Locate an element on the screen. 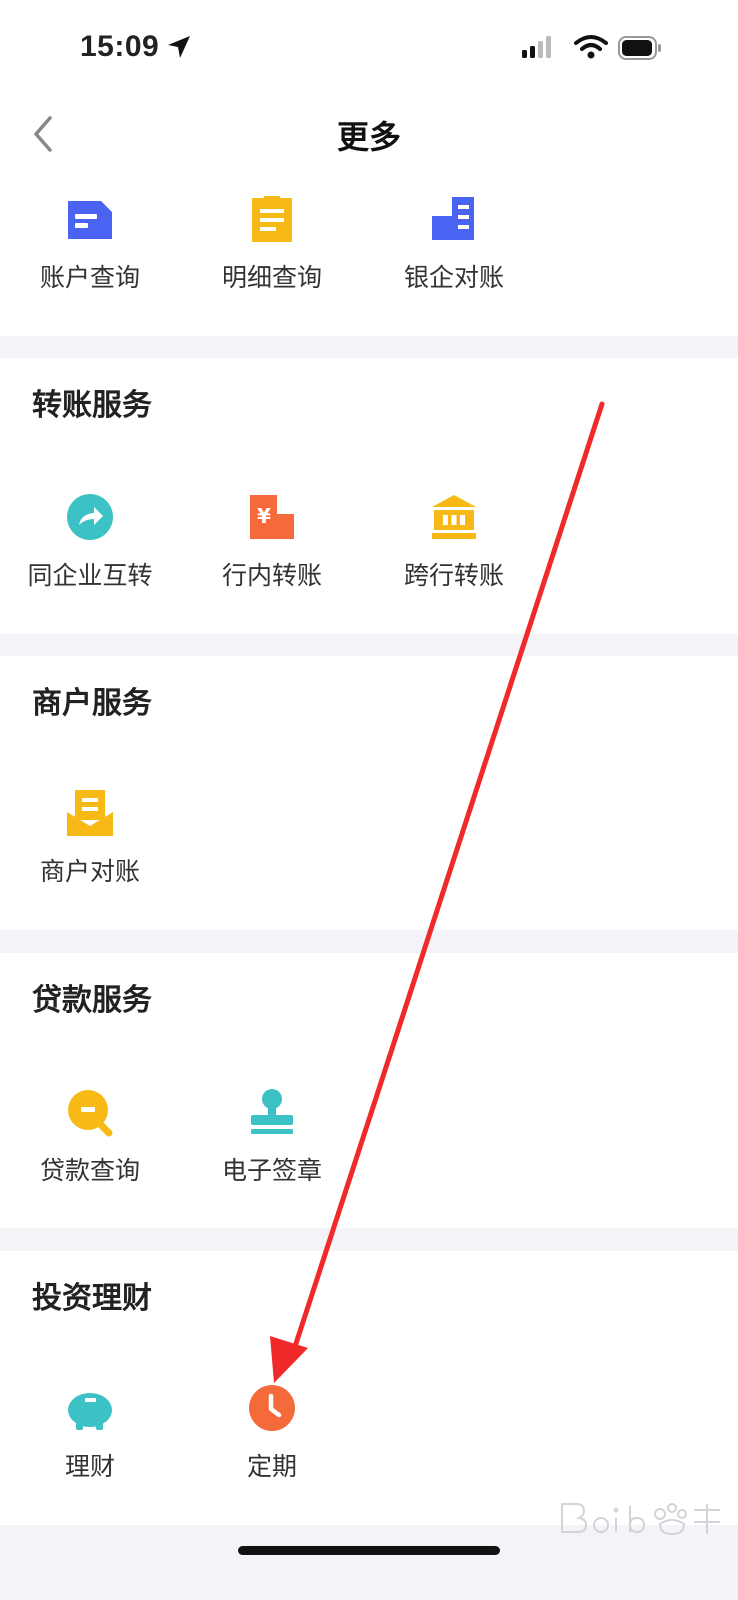 This screenshot has height=1600, width=738. section-title: 投资理财 is located at coordinates (92, 1298).